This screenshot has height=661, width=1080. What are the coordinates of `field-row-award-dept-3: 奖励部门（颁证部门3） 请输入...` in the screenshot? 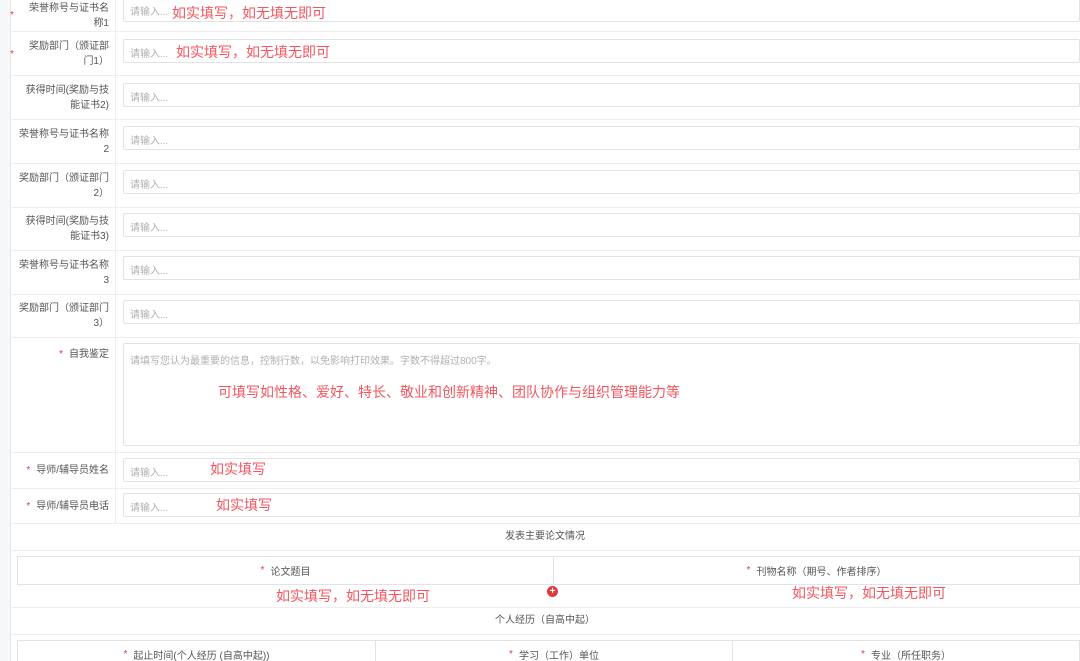 It's located at (545, 316).